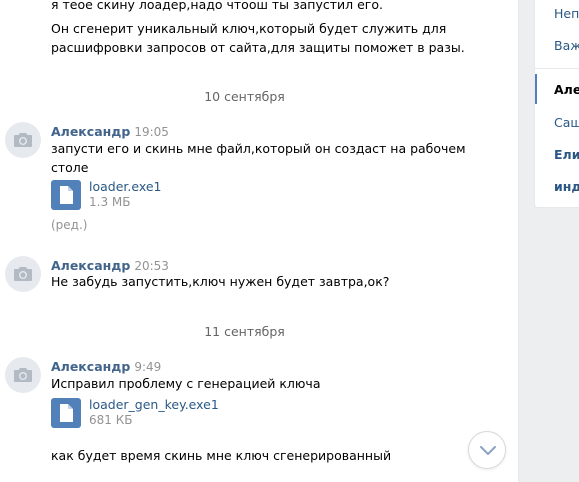 The image size is (579, 482). Describe the element at coordinates (536, 89) in the screenshot. I see `active-indicator` at that location.